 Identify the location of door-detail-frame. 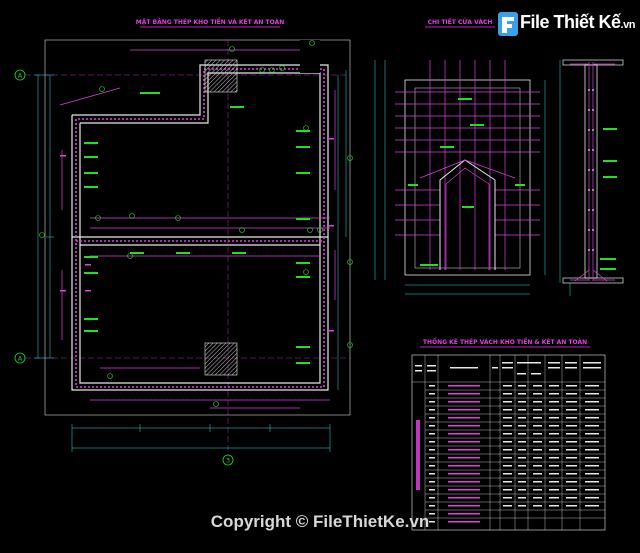
(467, 177).